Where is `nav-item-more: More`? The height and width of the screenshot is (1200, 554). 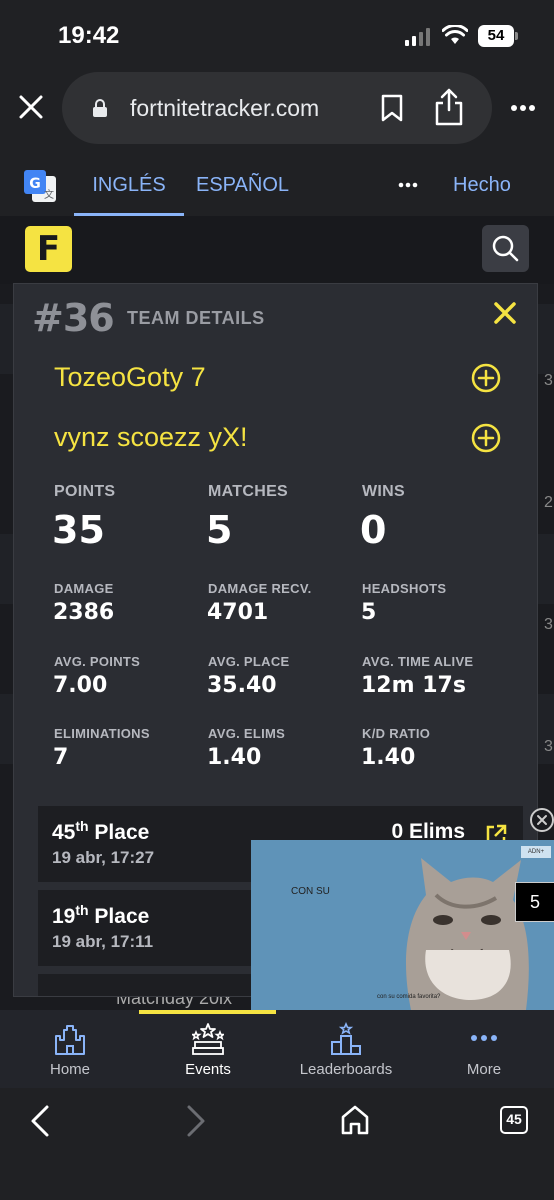
nav-item-more: More is located at coordinates (484, 1049).